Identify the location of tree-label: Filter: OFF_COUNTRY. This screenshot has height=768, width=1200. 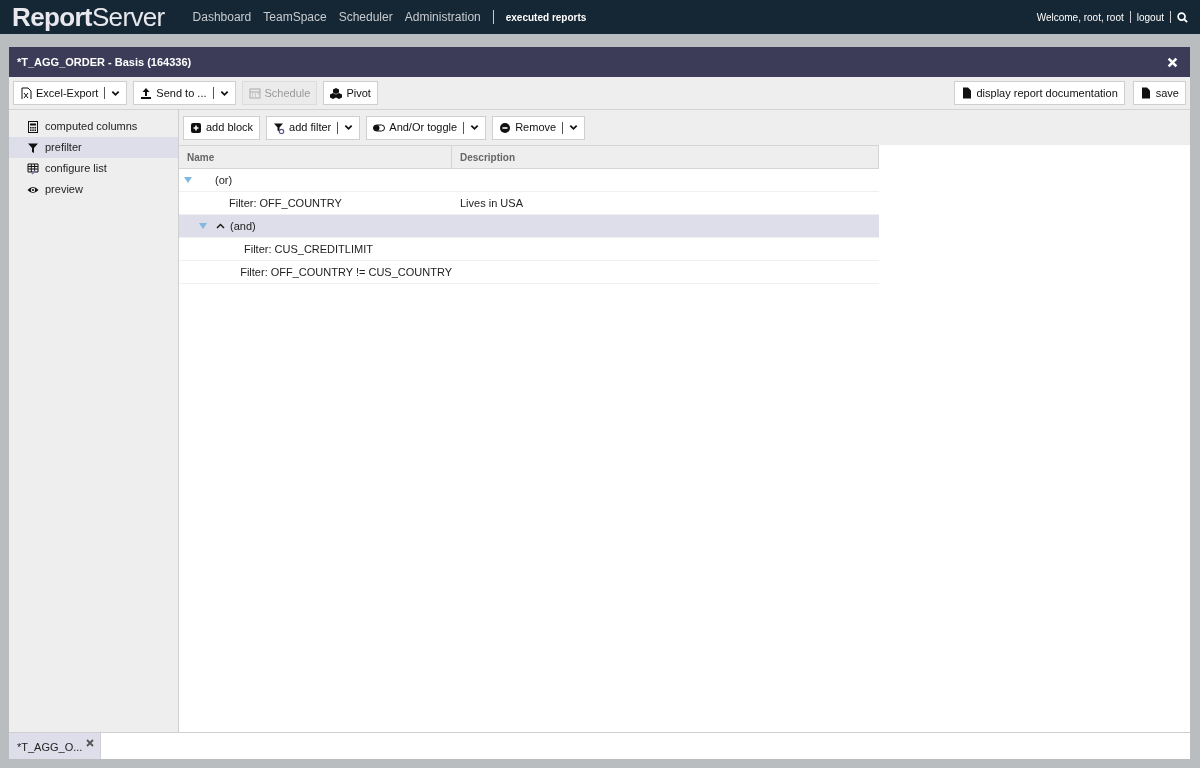
(285, 203).